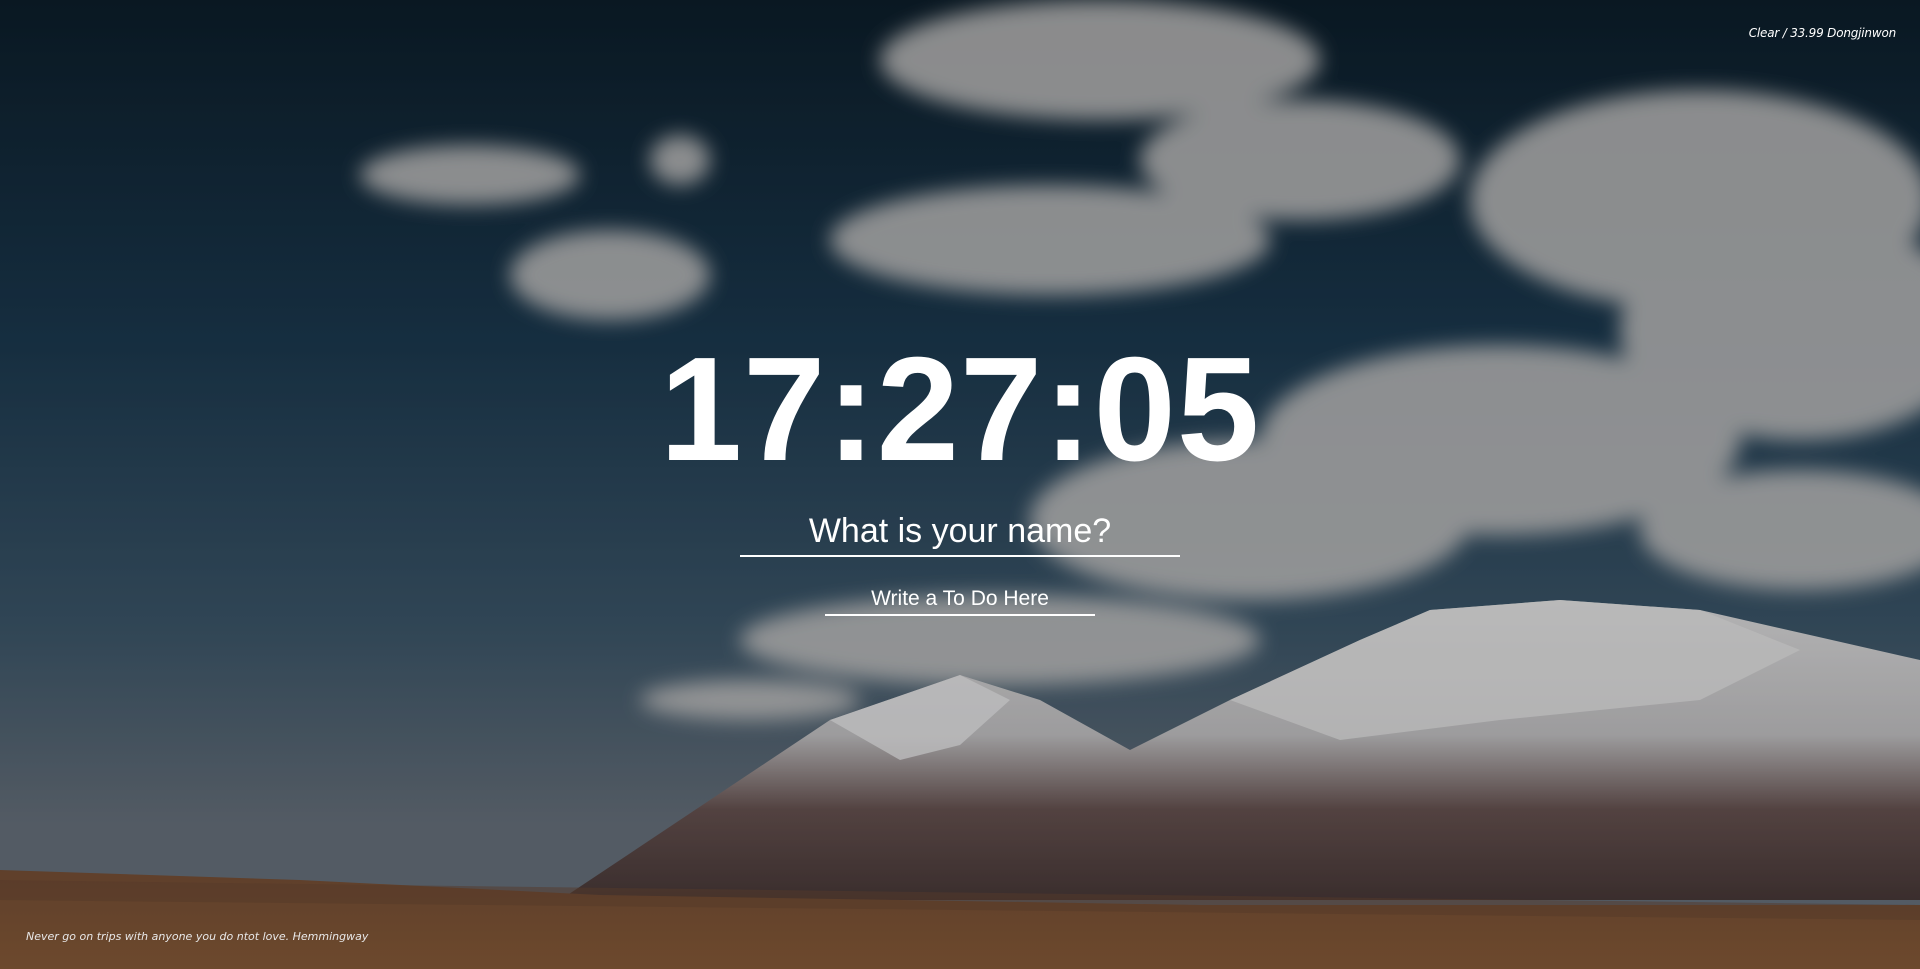  Describe the element at coordinates (960, 600) in the screenshot. I see `todo-input` at that location.